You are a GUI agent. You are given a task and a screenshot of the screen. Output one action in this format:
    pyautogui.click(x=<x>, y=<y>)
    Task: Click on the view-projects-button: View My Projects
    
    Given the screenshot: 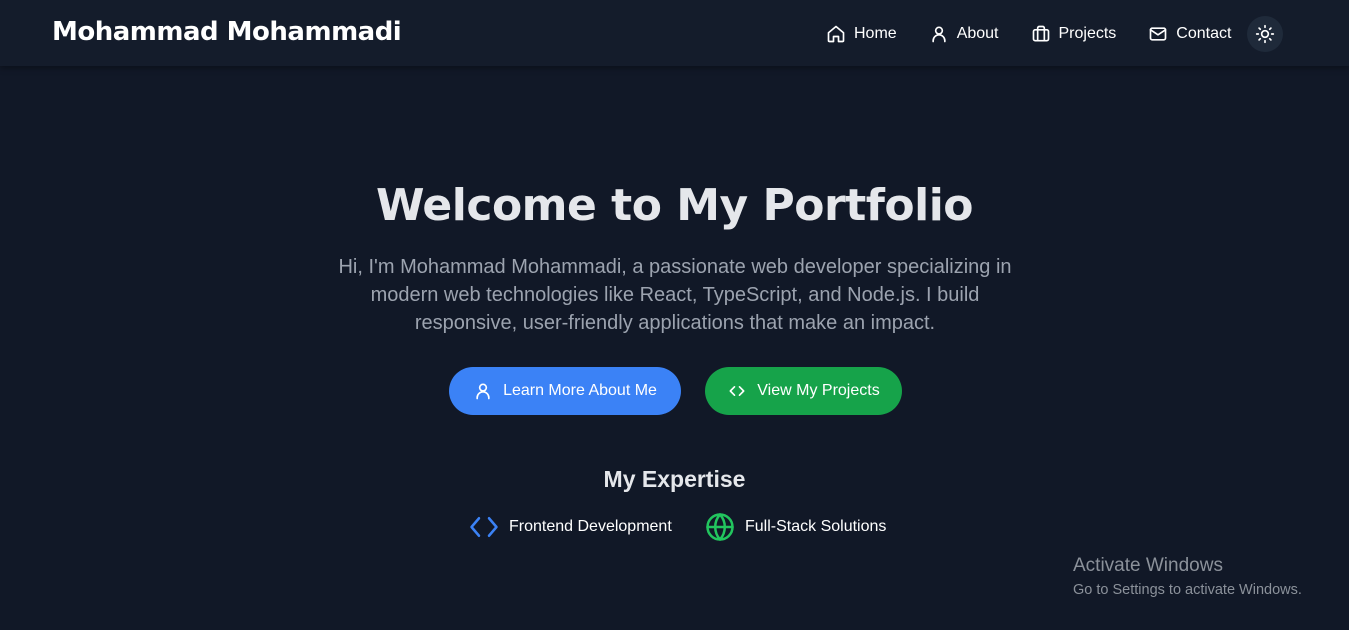 What is the action you would take?
    pyautogui.click(x=803, y=391)
    